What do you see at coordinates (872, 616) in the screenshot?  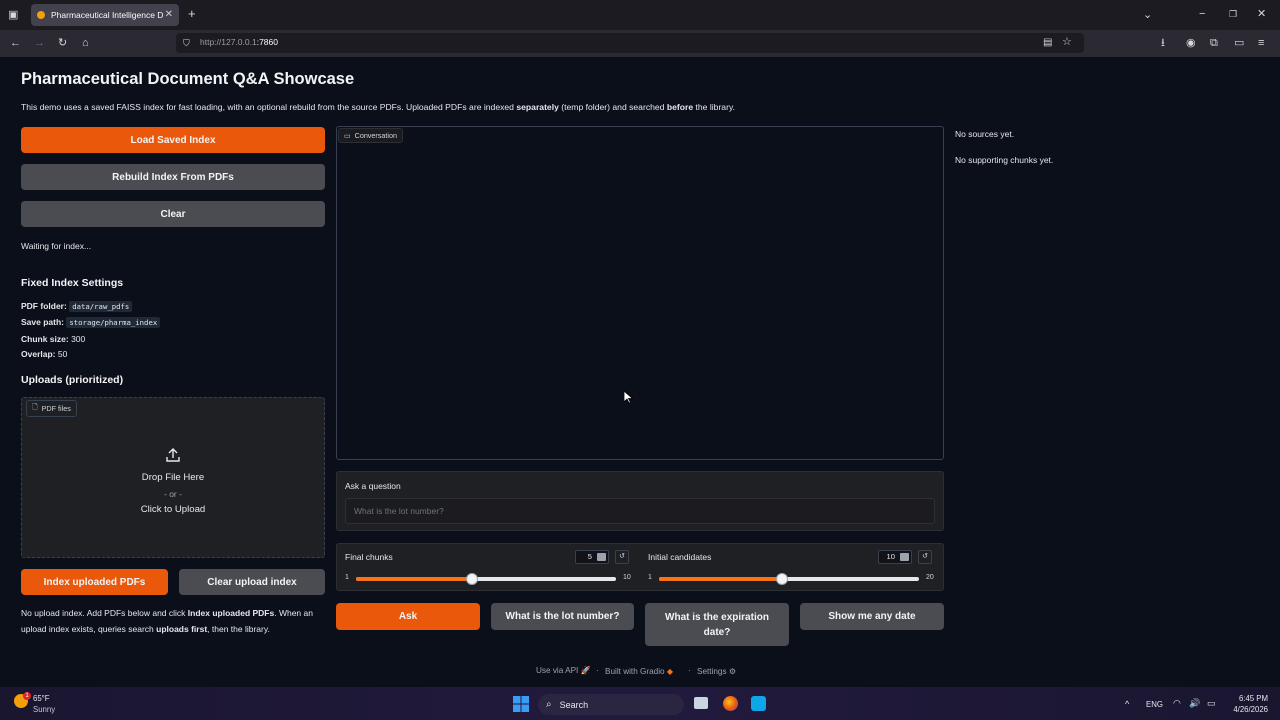 I see `example-show-date-button: Show me any date` at bounding box center [872, 616].